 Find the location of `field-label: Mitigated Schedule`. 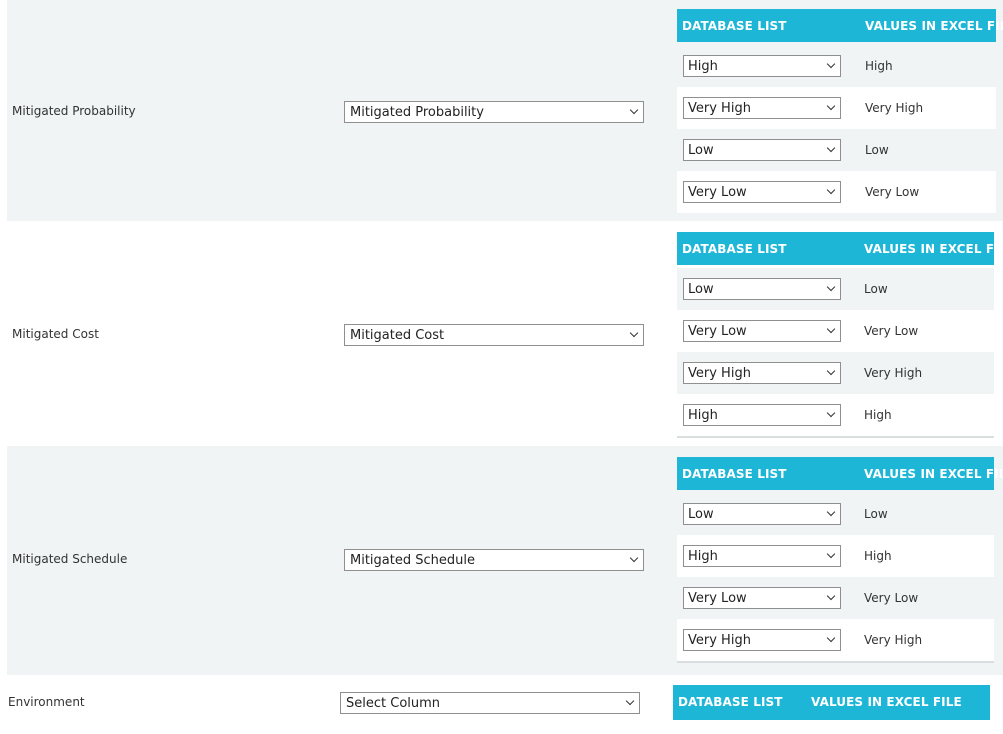

field-label: Mitigated Schedule is located at coordinates (70, 559).